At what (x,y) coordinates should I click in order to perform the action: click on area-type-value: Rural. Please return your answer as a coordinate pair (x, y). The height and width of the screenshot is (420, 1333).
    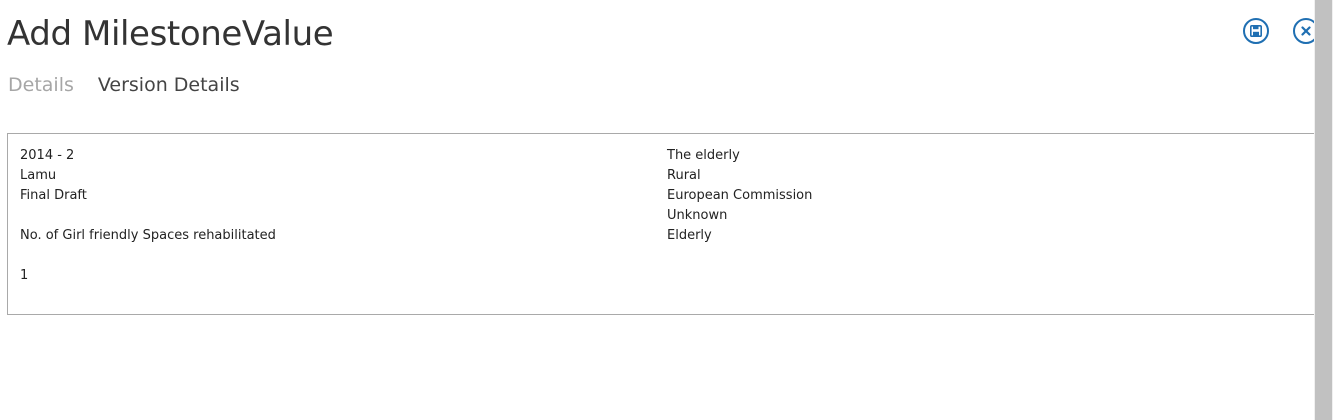
    Looking at the image, I should click on (684, 175).